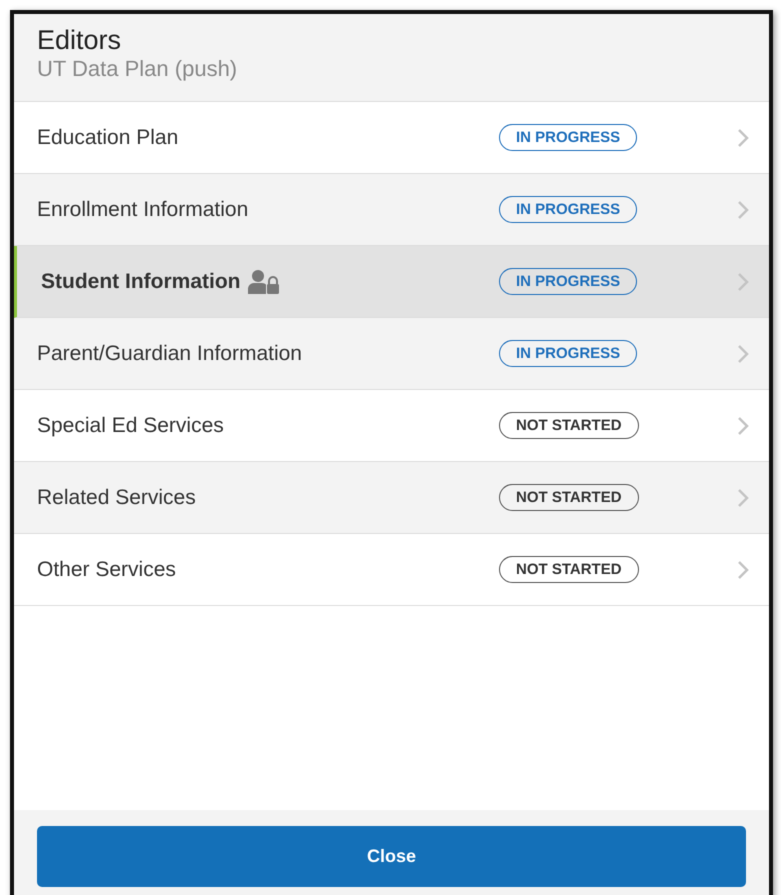 The width and height of the screenshot is (781, 895). What do you see at coordinates (391, 570) in the screenshot?
I see `editor-row: Other Services NOT STARTED` at bounding box center [391, 570].